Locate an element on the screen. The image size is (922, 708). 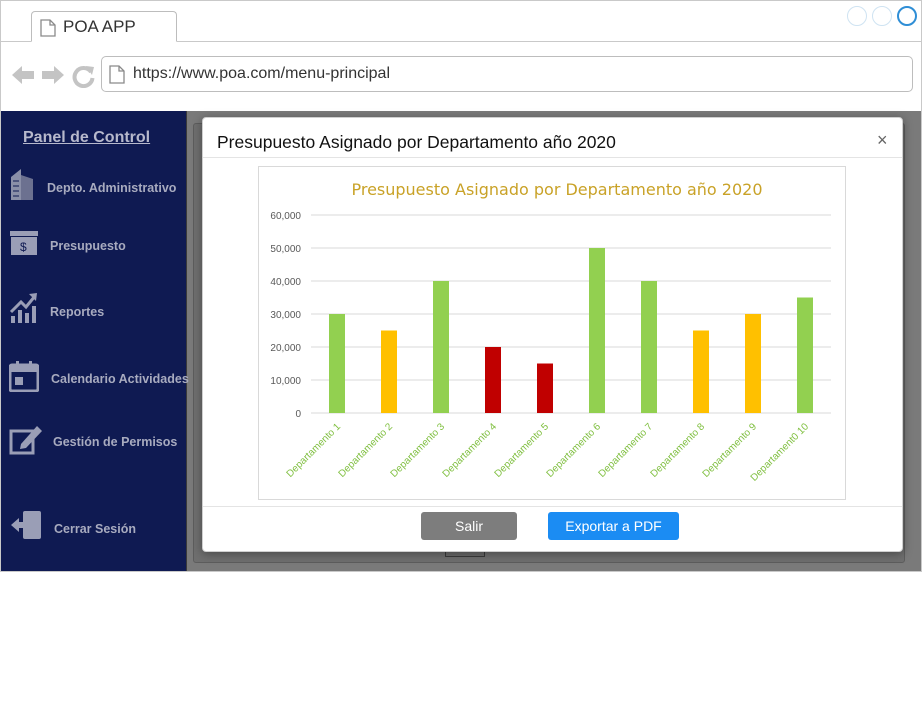
address-bar: https://www.poa.com/menu-principal is located at coordinates (507, 74).